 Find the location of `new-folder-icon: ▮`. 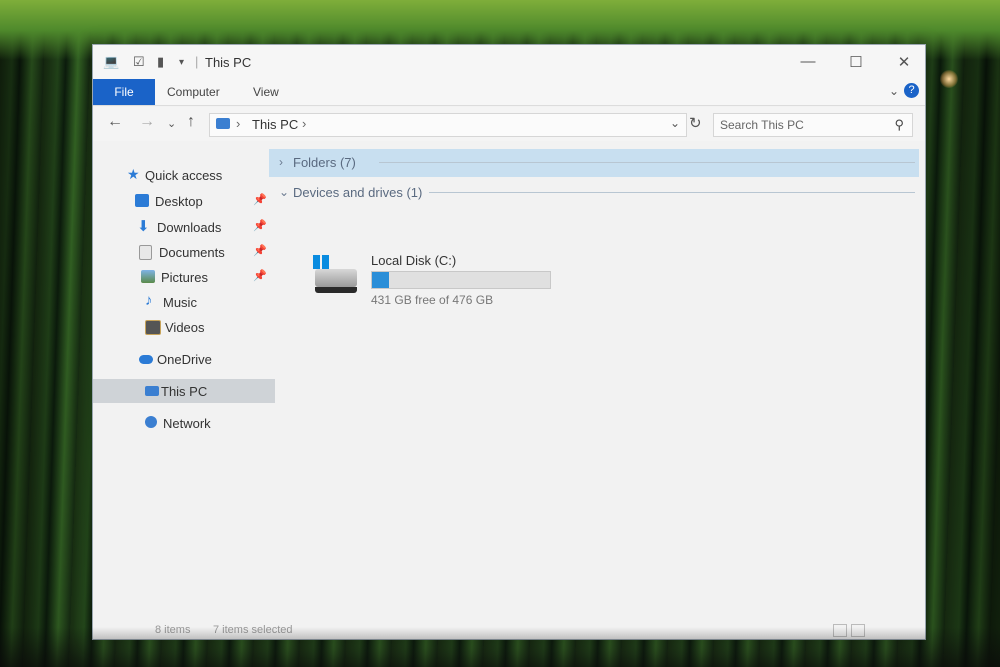

new-folder-icon: ▮ is located at coordinates (160, 62).